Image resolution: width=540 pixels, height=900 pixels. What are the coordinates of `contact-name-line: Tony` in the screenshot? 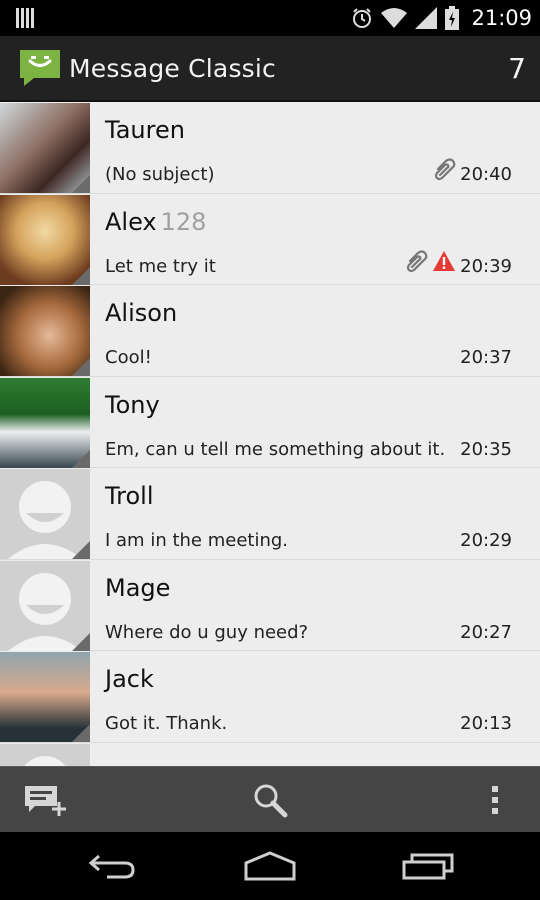 It's located at (132, 405).